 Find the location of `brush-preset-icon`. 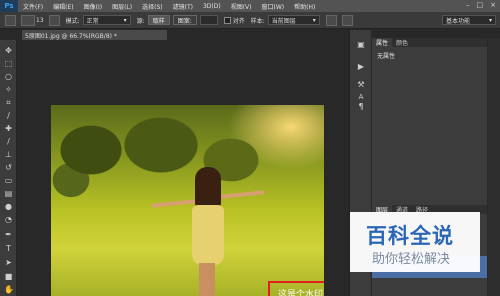

brush-preset-icon is located at coordinates (28, 20).